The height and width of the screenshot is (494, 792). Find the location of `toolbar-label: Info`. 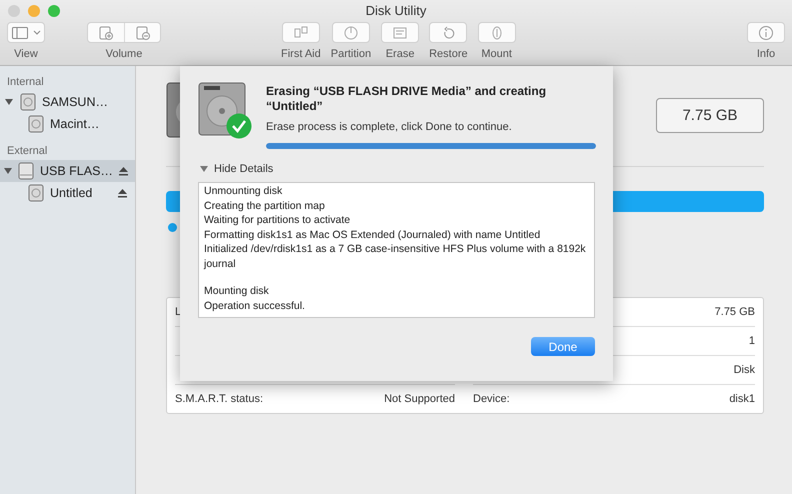

toolbar-label: Info is located at coordinates (766, 54).